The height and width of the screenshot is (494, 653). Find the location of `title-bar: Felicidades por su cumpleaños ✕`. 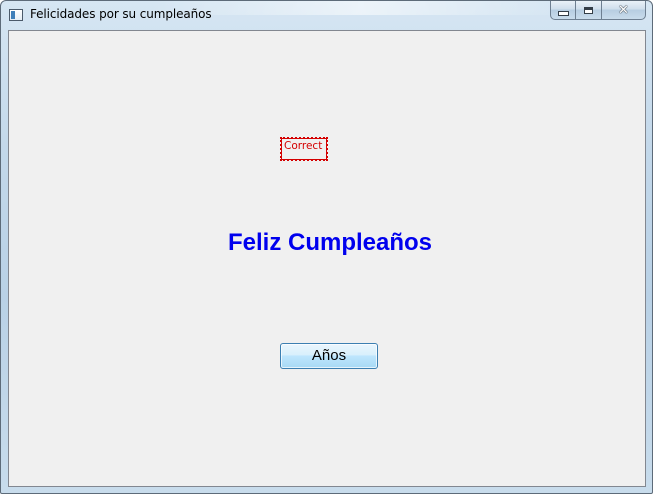

title-bar: Felicidades por su cumpleaños ✕ is located at coordinates (326, 15).